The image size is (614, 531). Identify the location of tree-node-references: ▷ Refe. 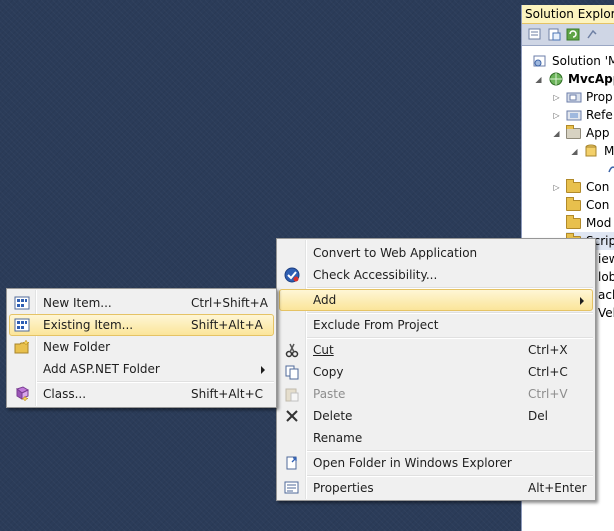
(582, 115).